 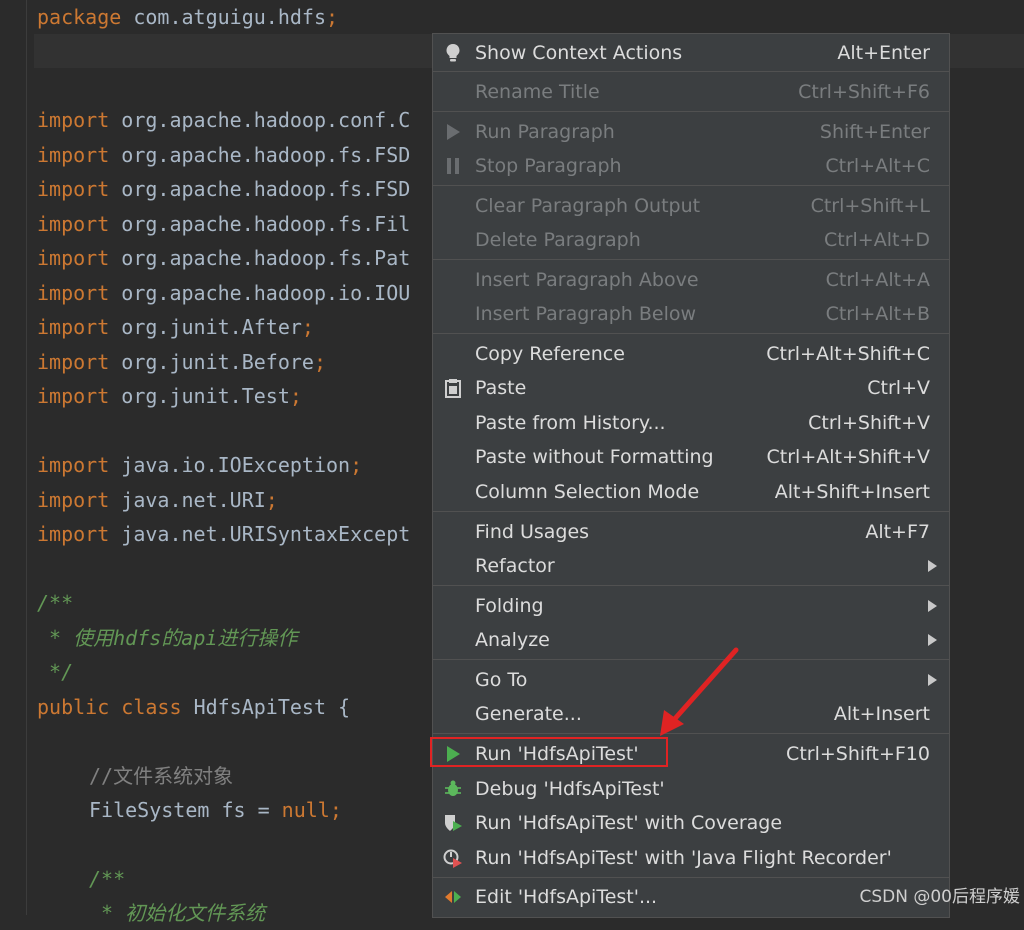 I want to click on code-line-import: import org.apache.hadoop.io.IOU, so click(x=224, y=293).